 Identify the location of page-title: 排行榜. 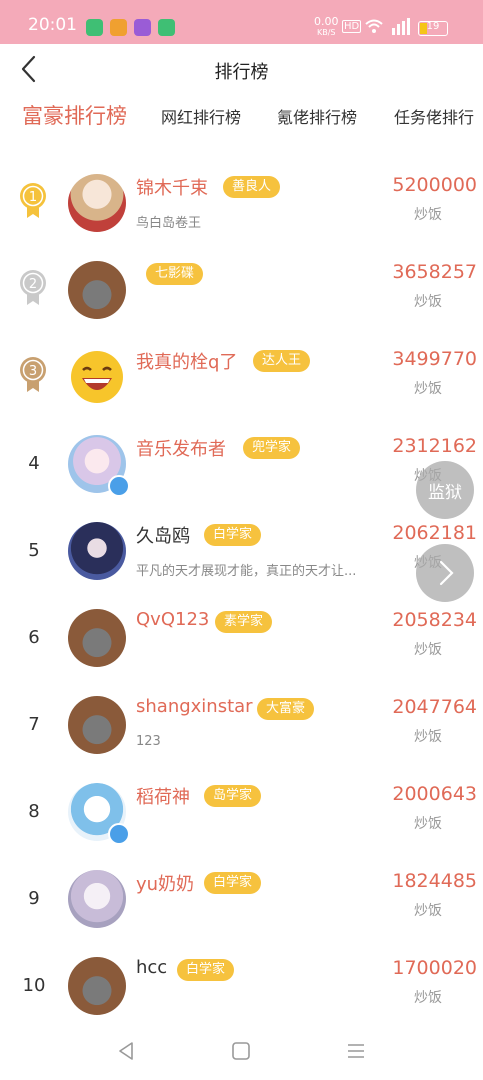
(241, 72).